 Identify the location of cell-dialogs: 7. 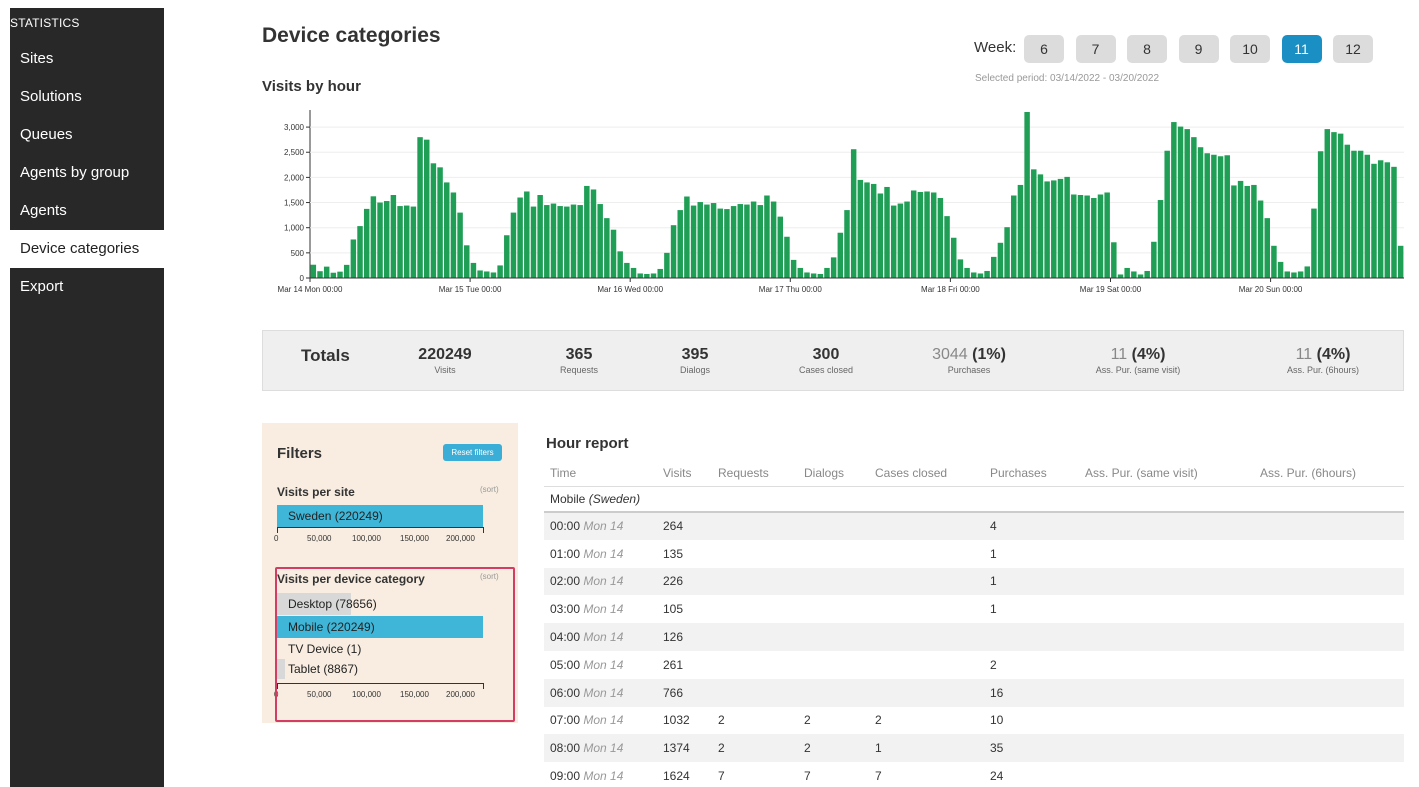
(807, 776).